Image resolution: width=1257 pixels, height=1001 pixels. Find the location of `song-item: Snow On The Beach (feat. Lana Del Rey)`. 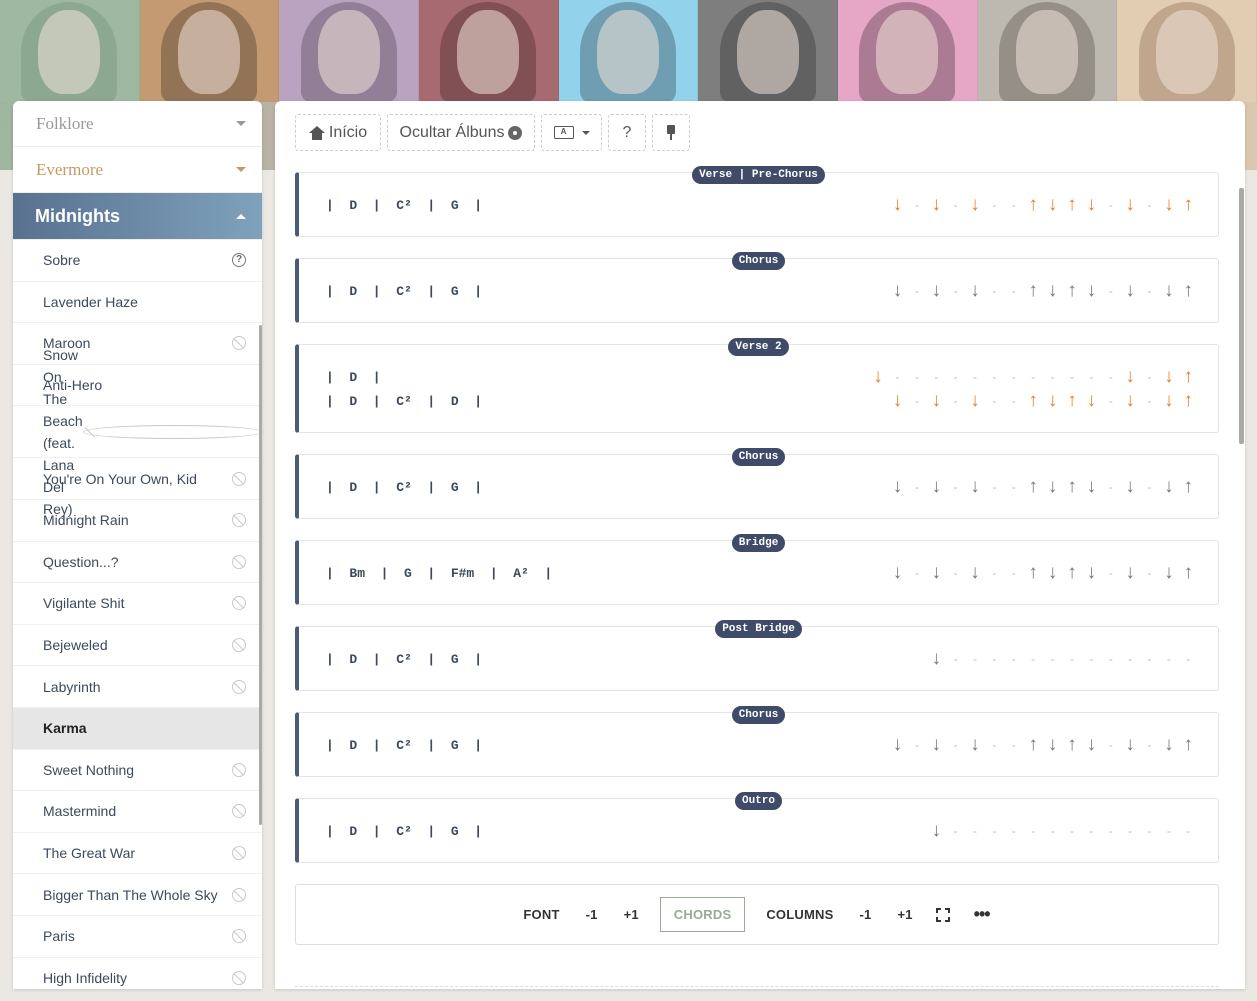

song-item: Snow On The Beach (feat. Lana Del Rey) is located at coordinates (137, 432).